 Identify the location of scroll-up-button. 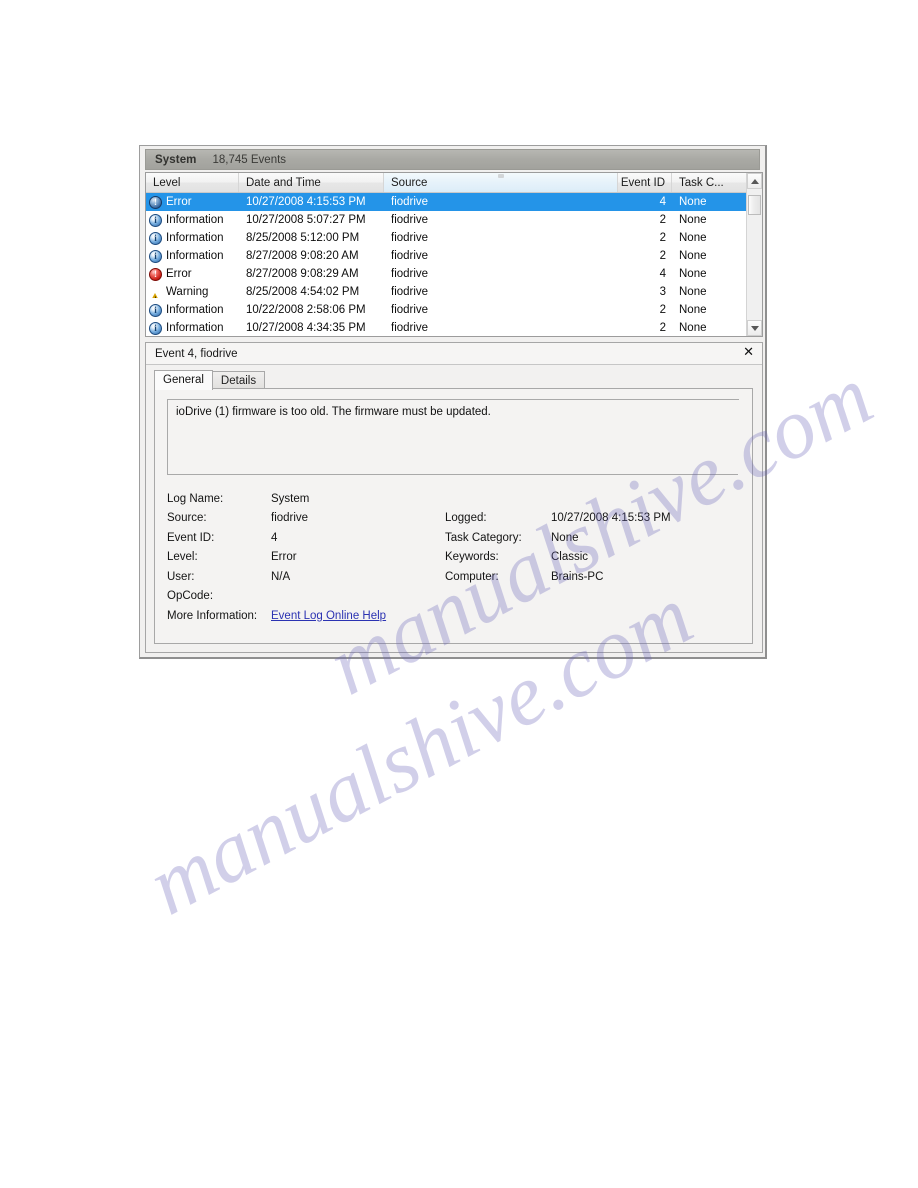
(754, 181).